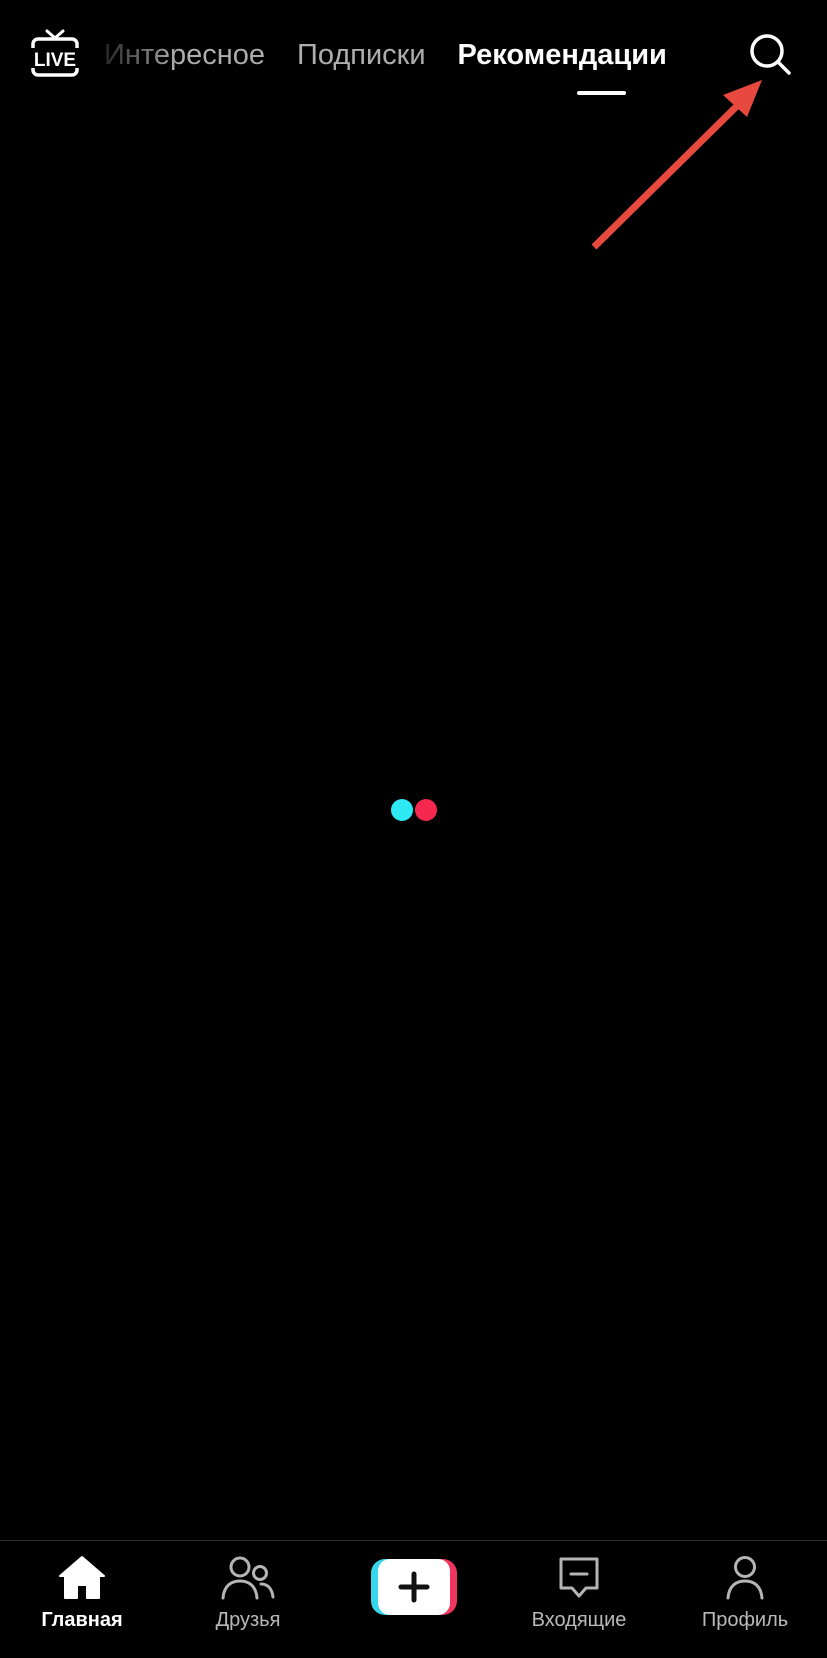 This screenshot has width=827, height=1658. What do you see at coordinates (184, 55) in the screenshot?
I see `tab-interesting: Интересное` at bounding box center [184, 55].